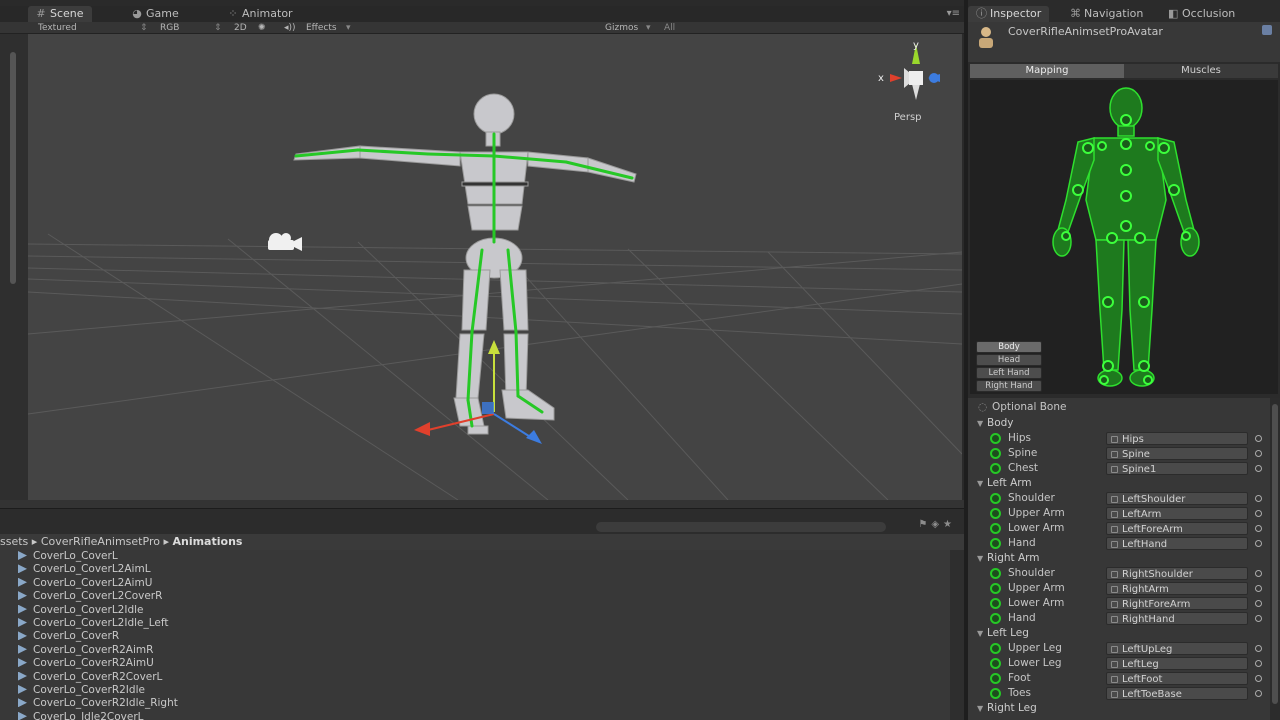  Describe the element at coordinates (475, 690) in the screenshot. I see `list-item: CoverLo_CoverR2Idle` at that location.